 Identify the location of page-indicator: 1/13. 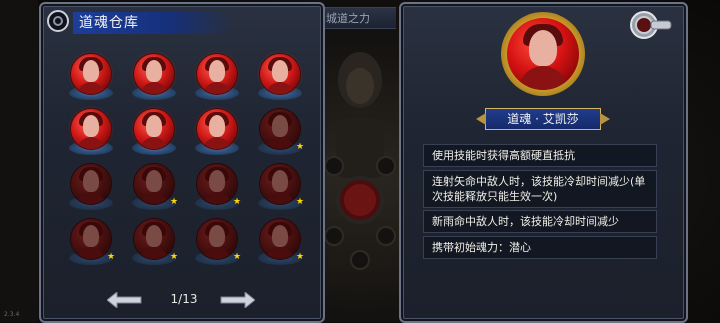
(184, 299).